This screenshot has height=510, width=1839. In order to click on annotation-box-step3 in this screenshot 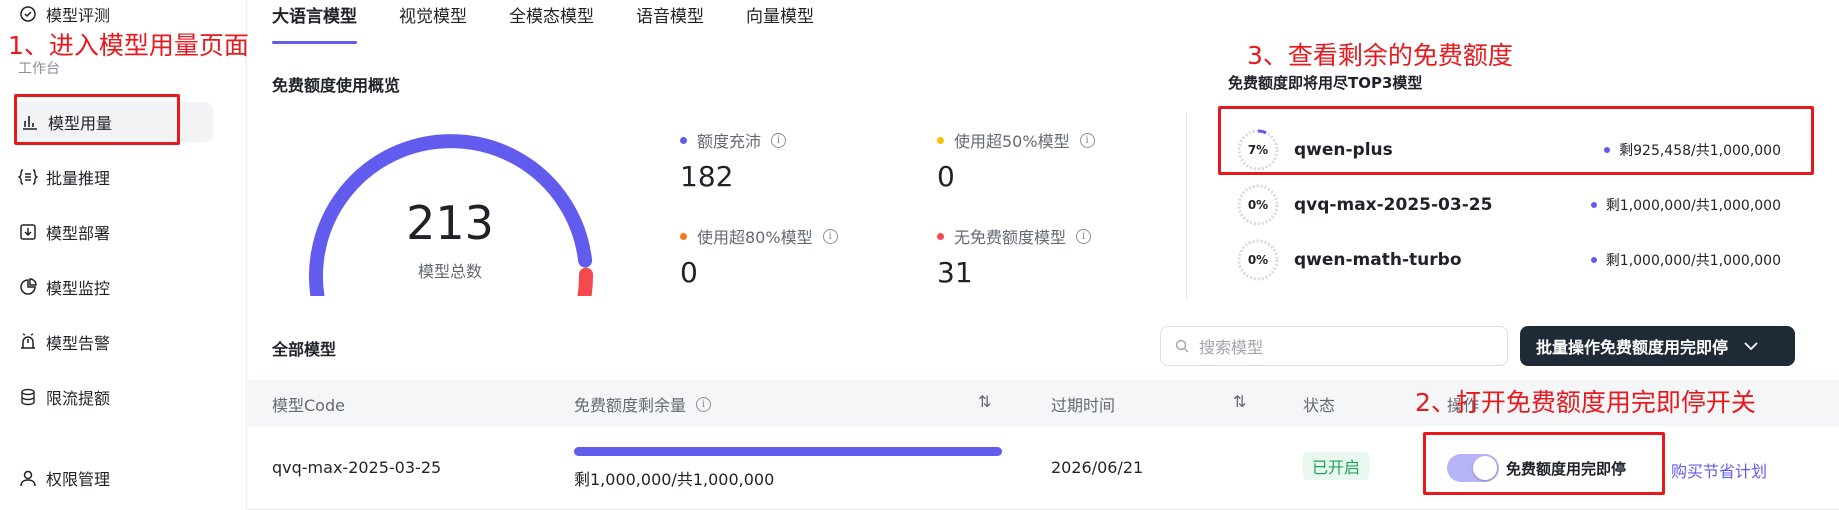, I will do `click(1516, 140)`.